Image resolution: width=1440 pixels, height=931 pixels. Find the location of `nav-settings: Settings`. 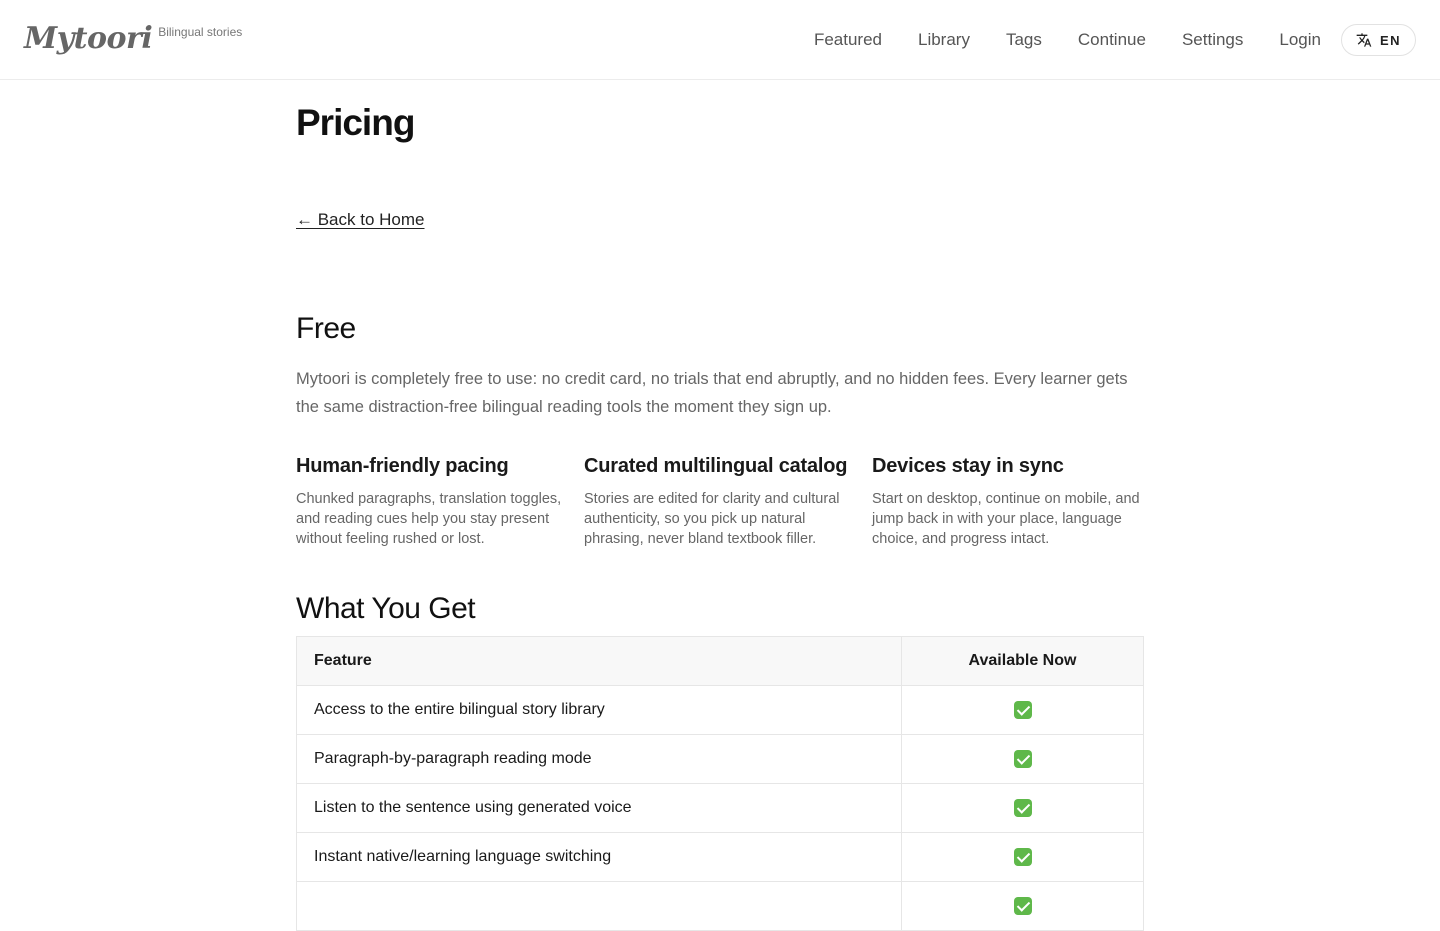

nav-settings: Settings is located at coordinates (1212, 40).